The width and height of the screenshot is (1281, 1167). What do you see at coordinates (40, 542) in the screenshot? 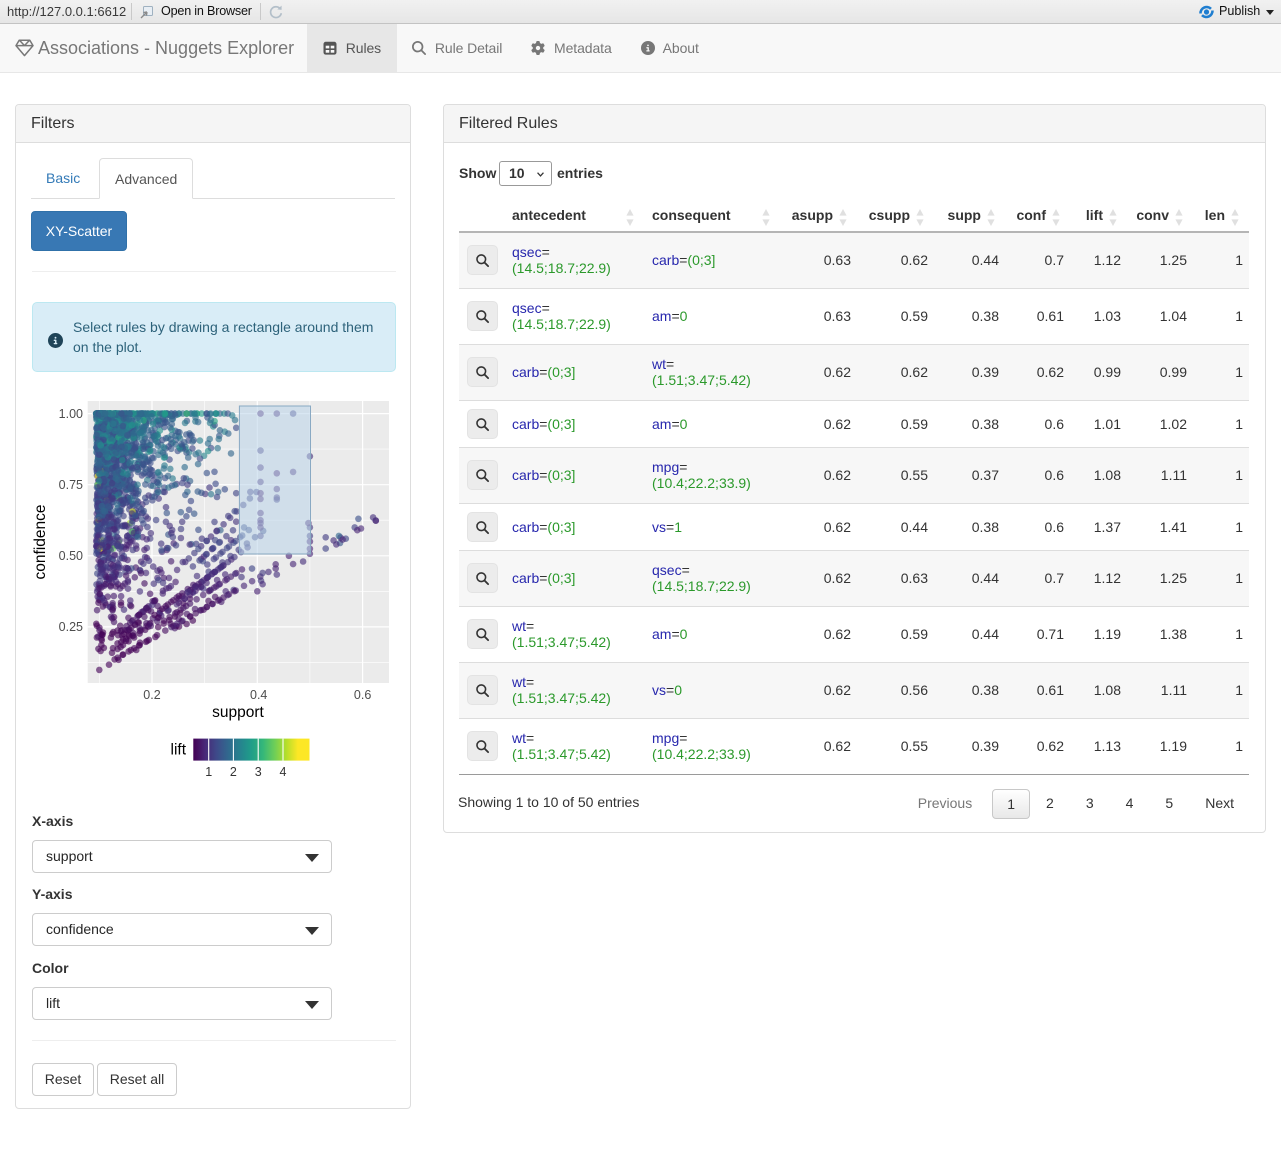
I see `svg-text: confidence` at bounding box center [40, 542].